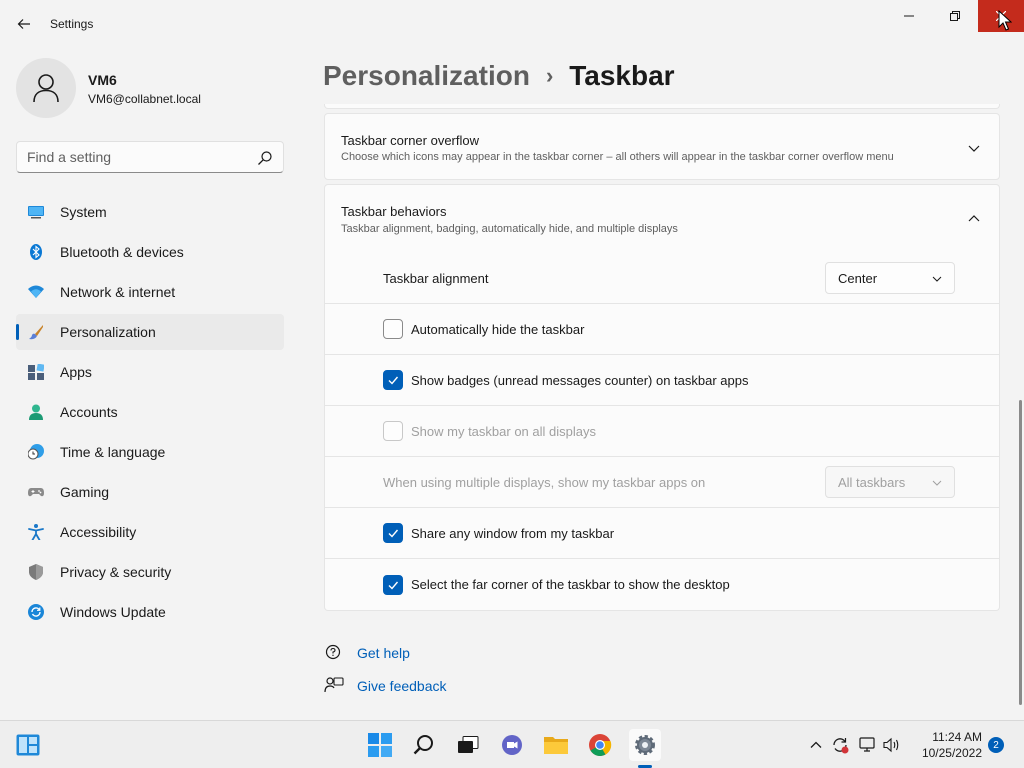 This screenshot has height=768, width=1024. I want to click on sidebar-item-network: Network & internet, so click(150, 292).